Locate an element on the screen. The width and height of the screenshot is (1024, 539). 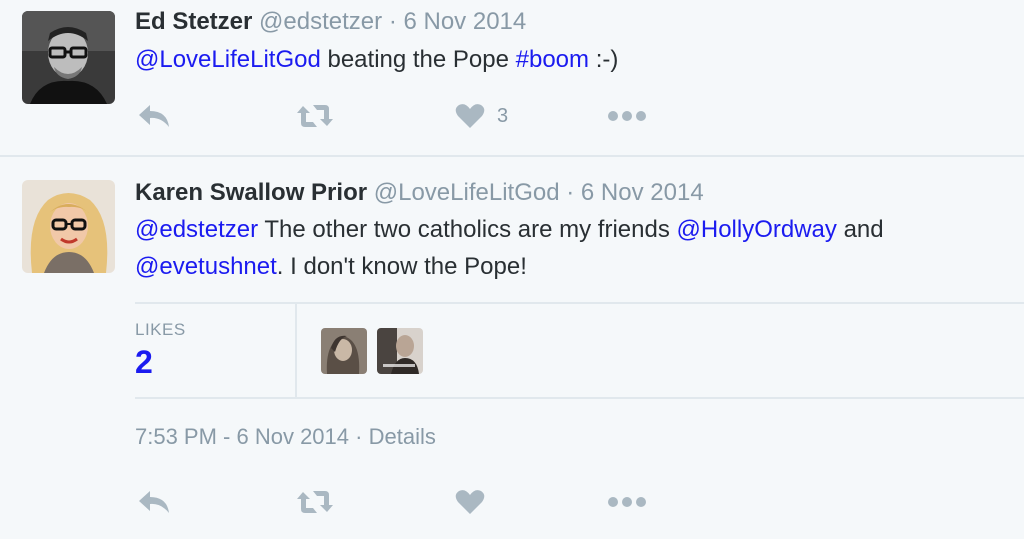
like-button: 3 is located at coordinates (481, 116).